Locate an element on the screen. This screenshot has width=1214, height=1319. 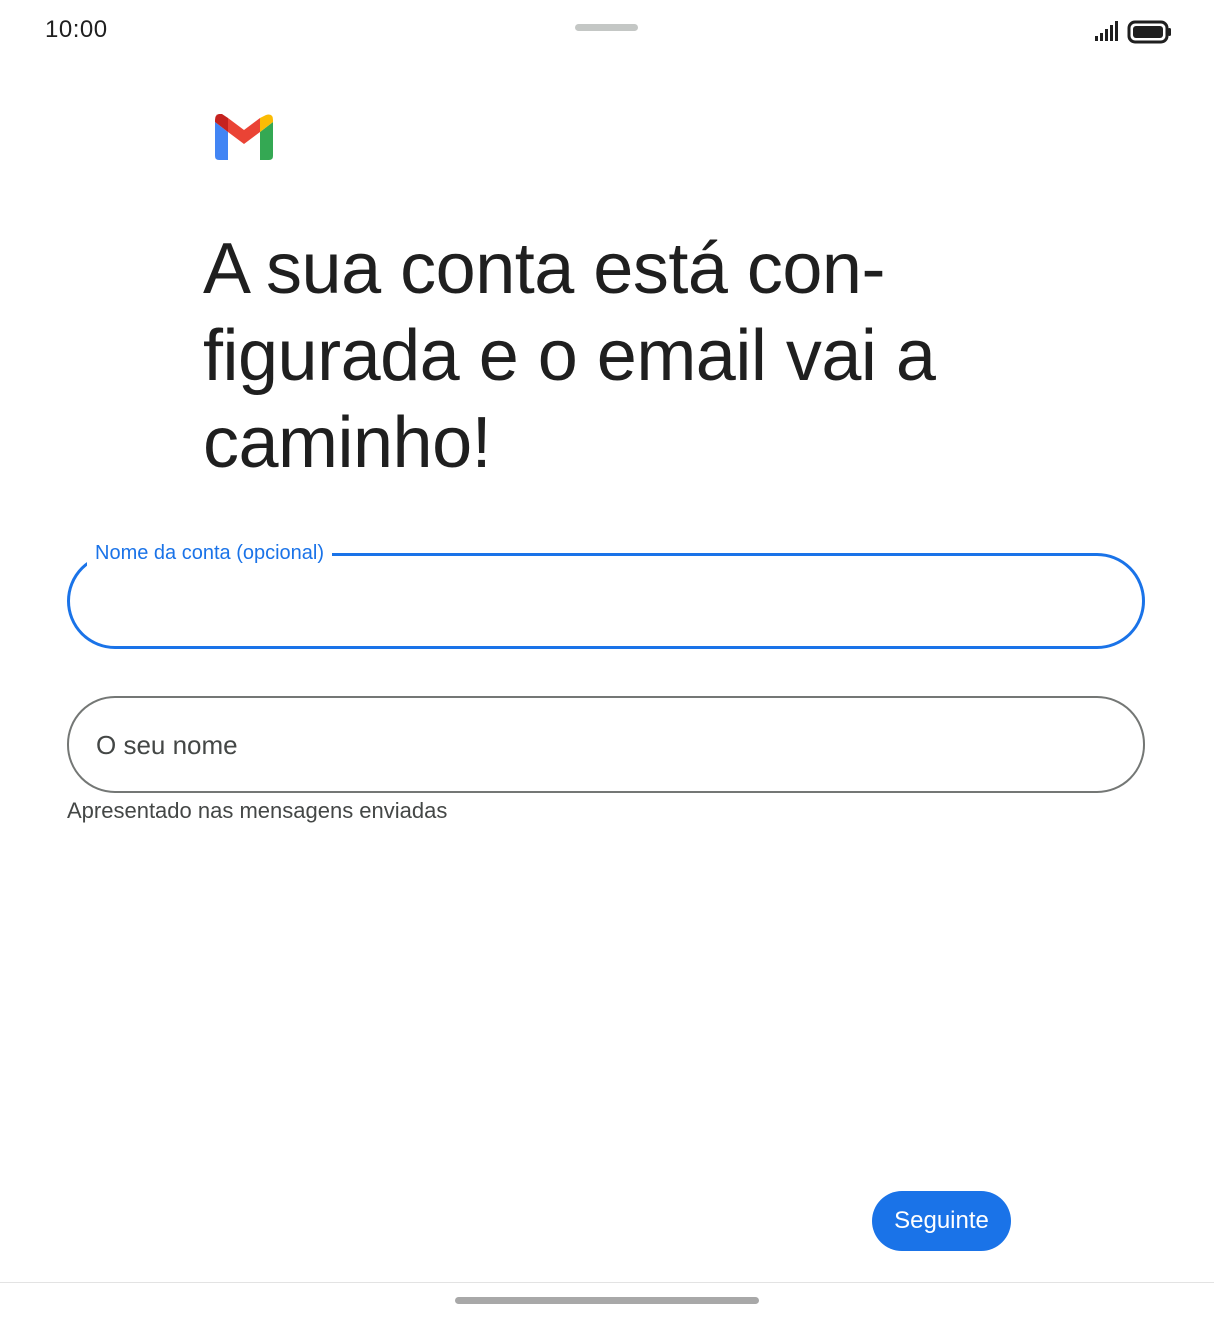
account-name-label: Nome da conta (opcional) is located at coordinates (210, 553).